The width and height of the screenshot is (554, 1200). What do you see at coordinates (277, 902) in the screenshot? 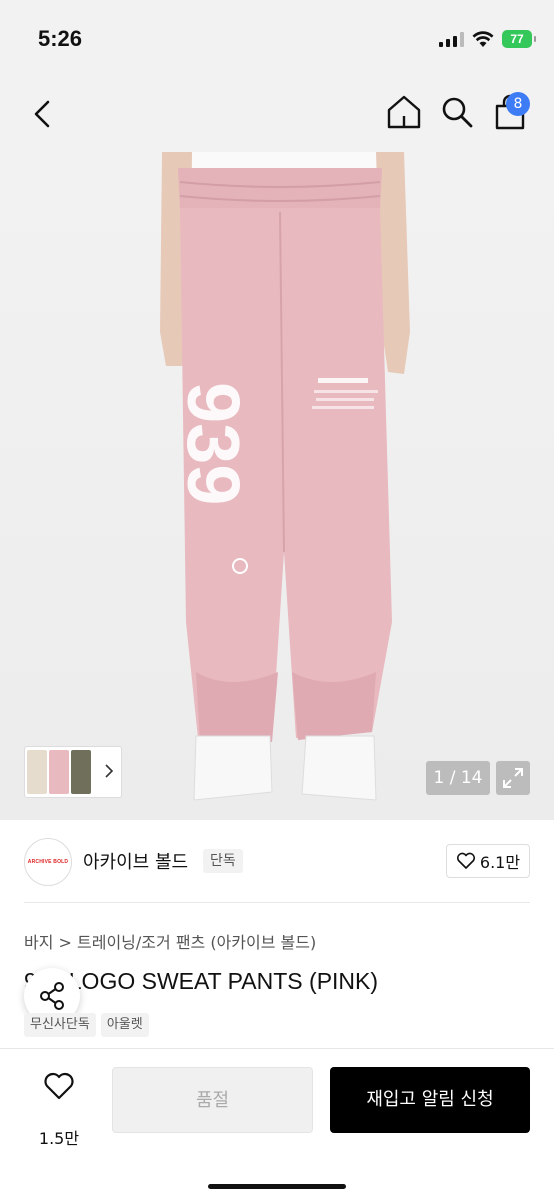
I see `divider` at bounding box center [277, 902].